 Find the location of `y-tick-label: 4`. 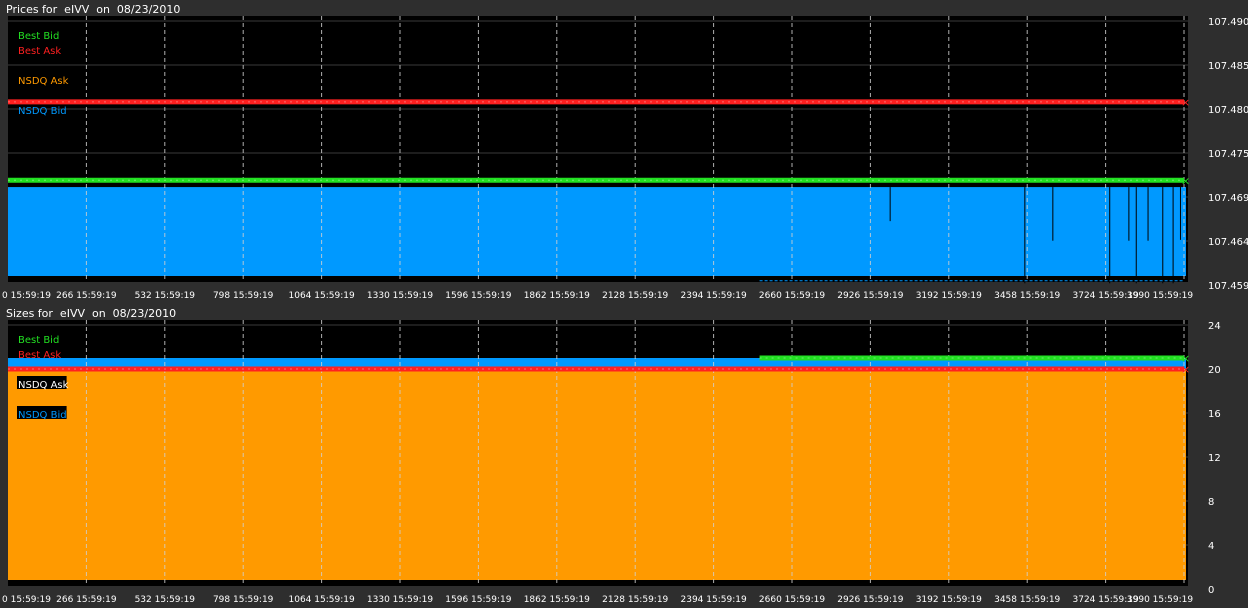

y-tick-label: 4 is located at coordinates (1211, 546).